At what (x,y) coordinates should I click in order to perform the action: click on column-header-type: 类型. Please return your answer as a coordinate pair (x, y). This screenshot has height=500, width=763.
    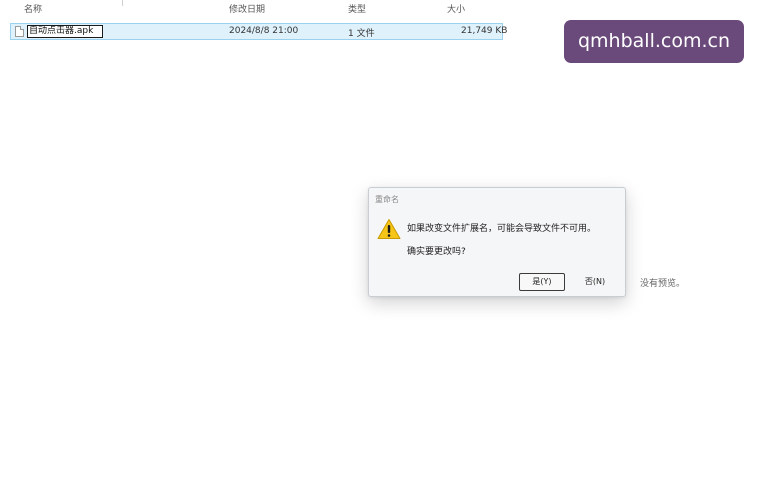
    Looking at the image, I should click on (357, 8).